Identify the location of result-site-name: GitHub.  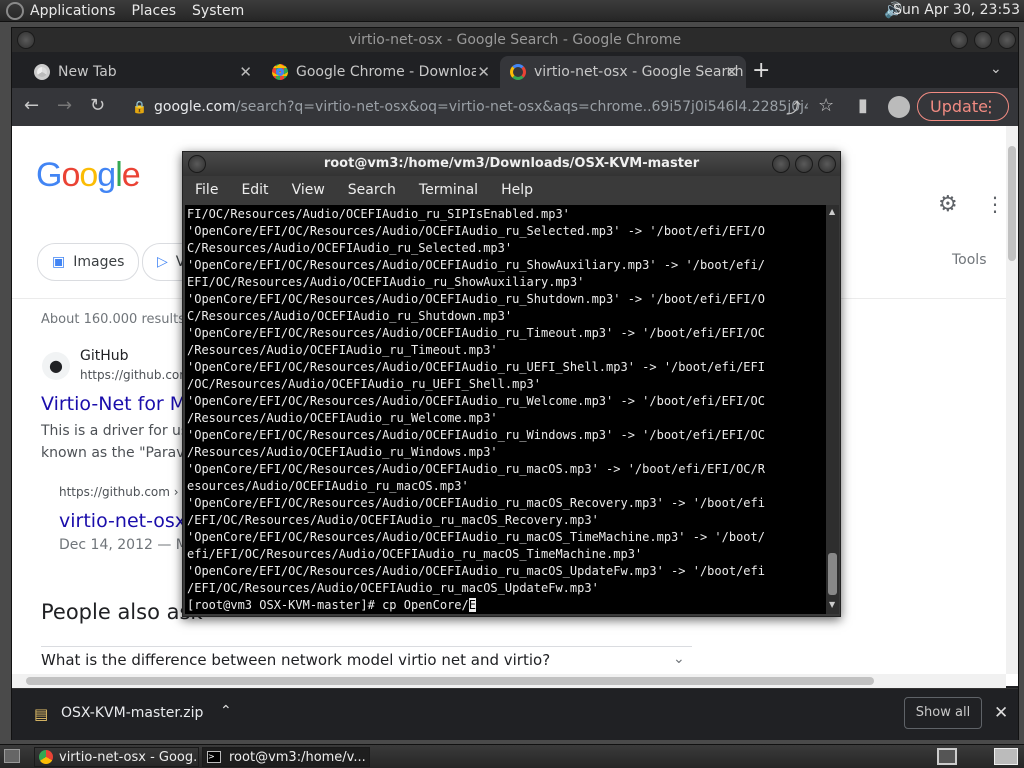
(104, 356).